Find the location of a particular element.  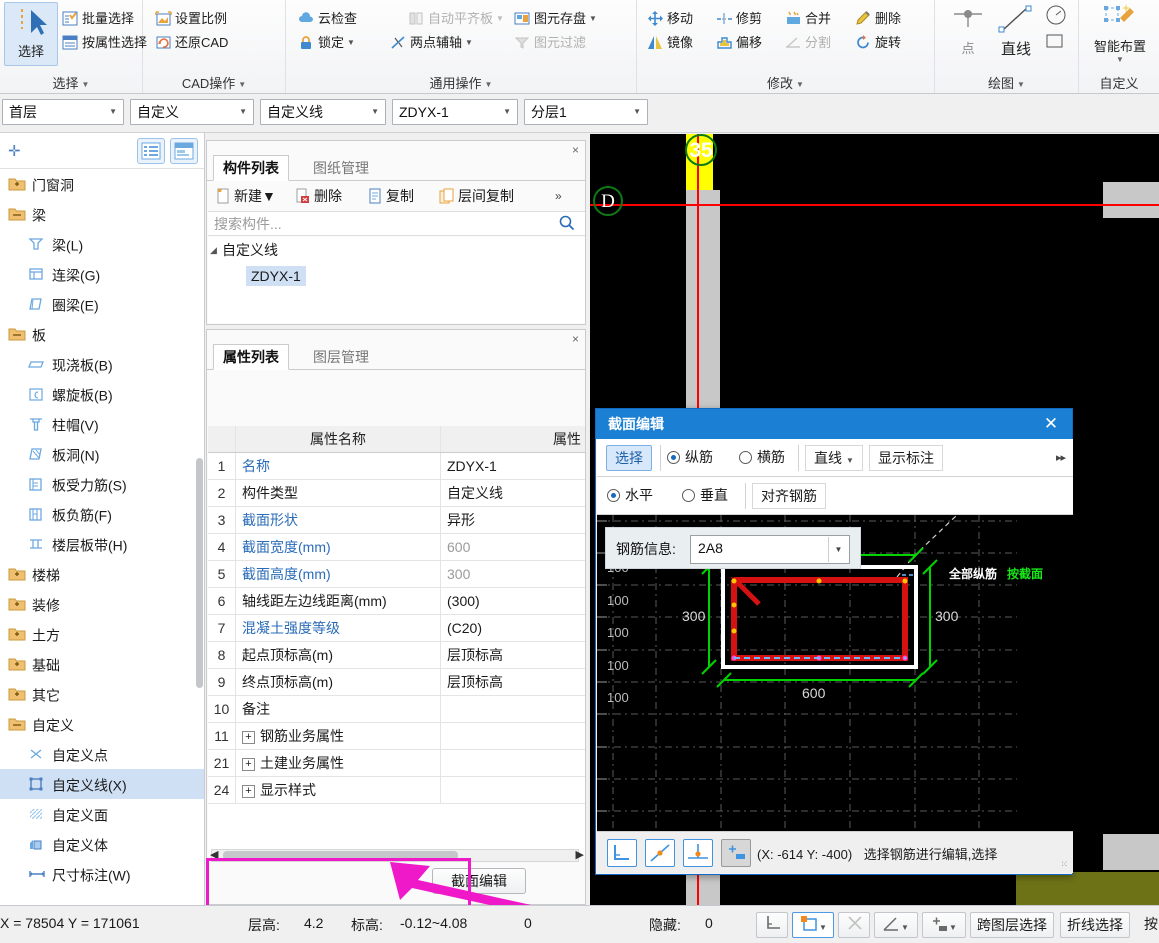

nav-item-leaf: 螺旋板(B) is located at coordinates (102, 394).